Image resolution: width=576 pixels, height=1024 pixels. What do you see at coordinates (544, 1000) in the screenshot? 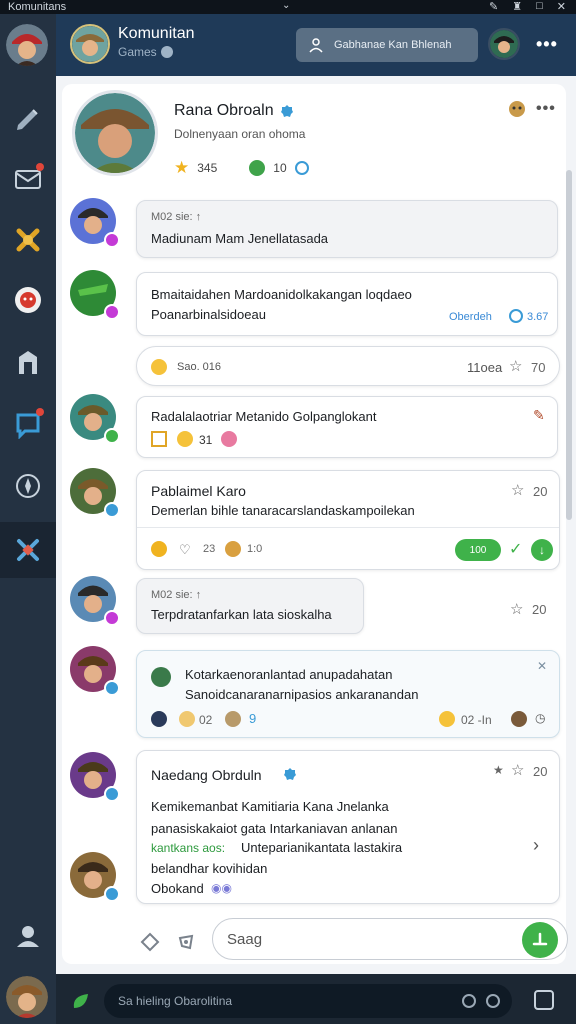
I see `settings-icon` at bounding box center [544, 1000].